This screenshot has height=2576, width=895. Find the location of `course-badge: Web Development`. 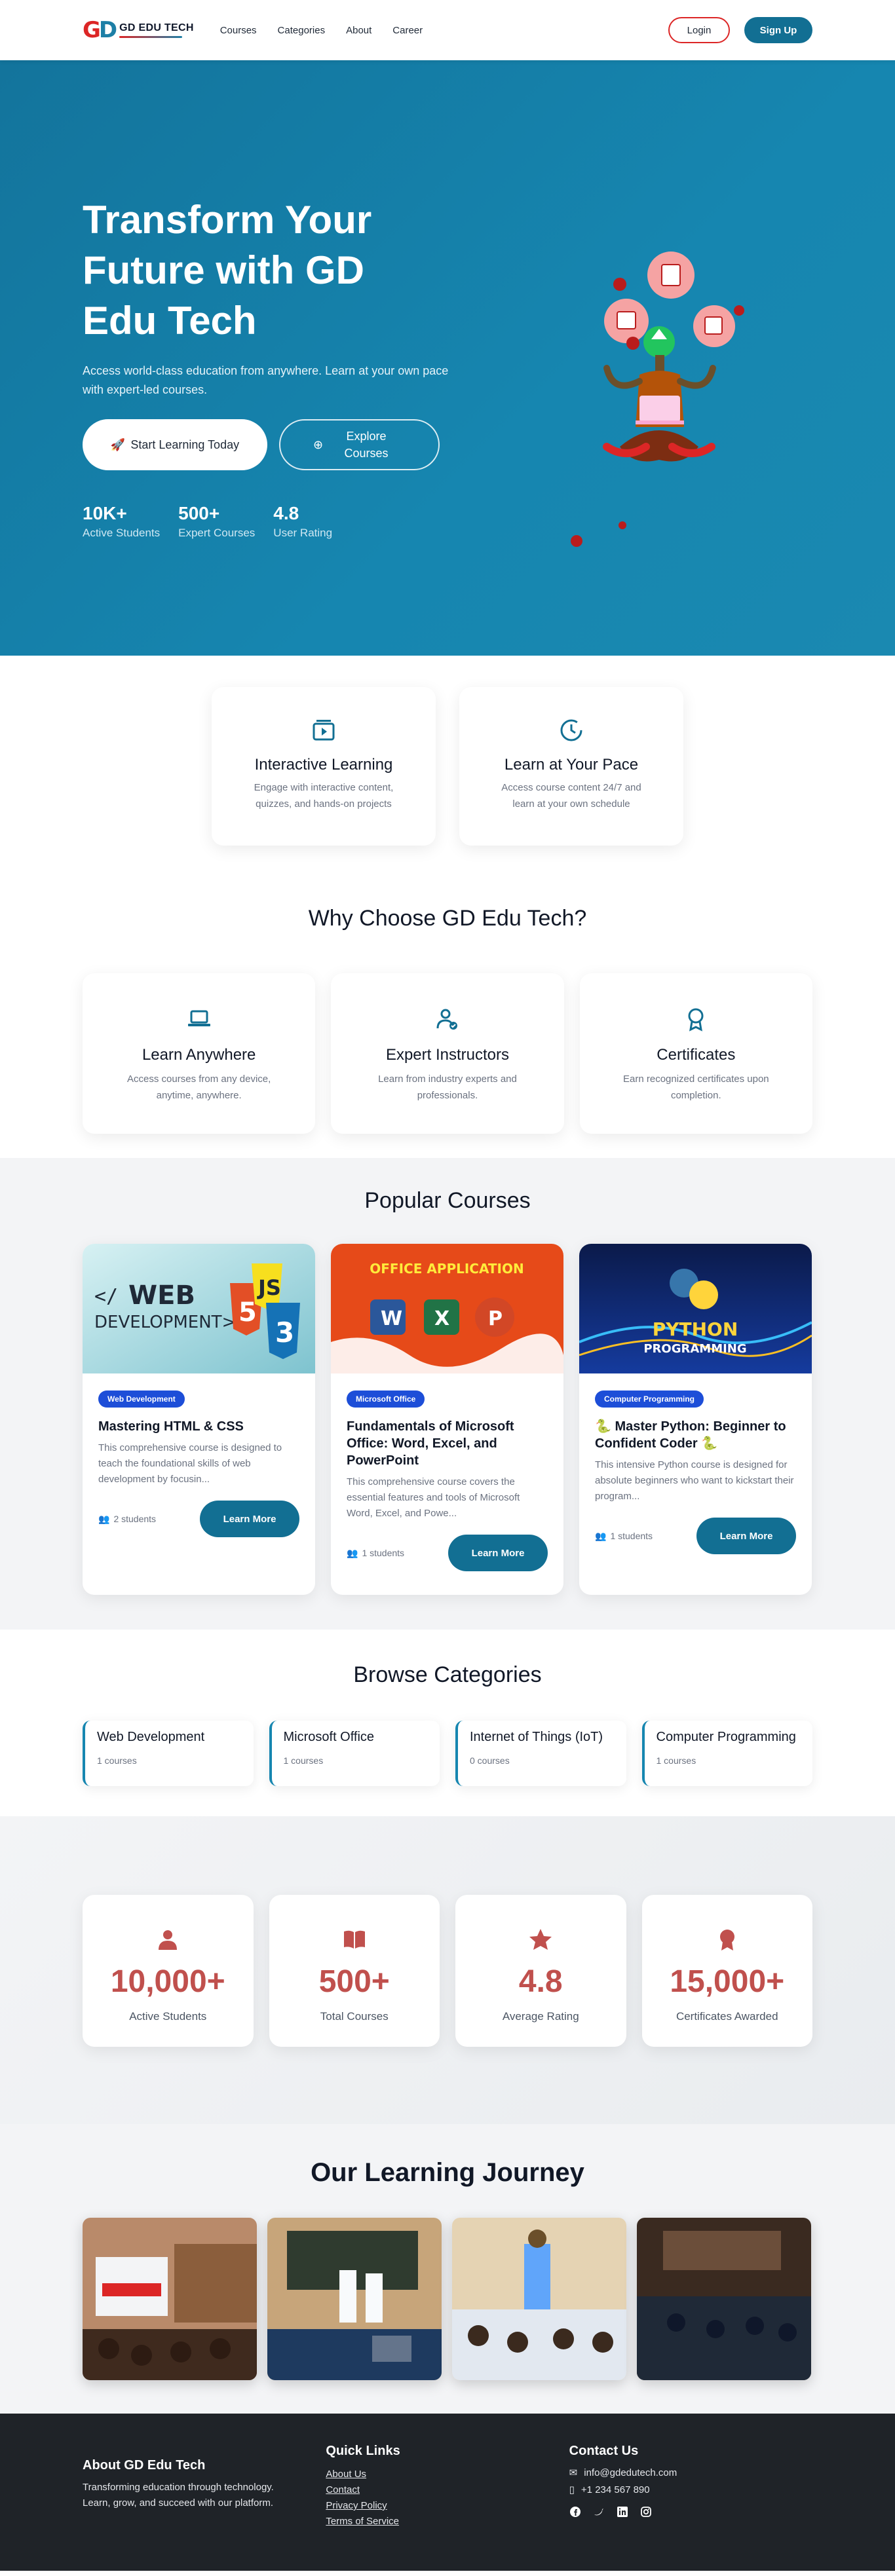

course-badge: Web Development is located at coordinates (141, 1399).